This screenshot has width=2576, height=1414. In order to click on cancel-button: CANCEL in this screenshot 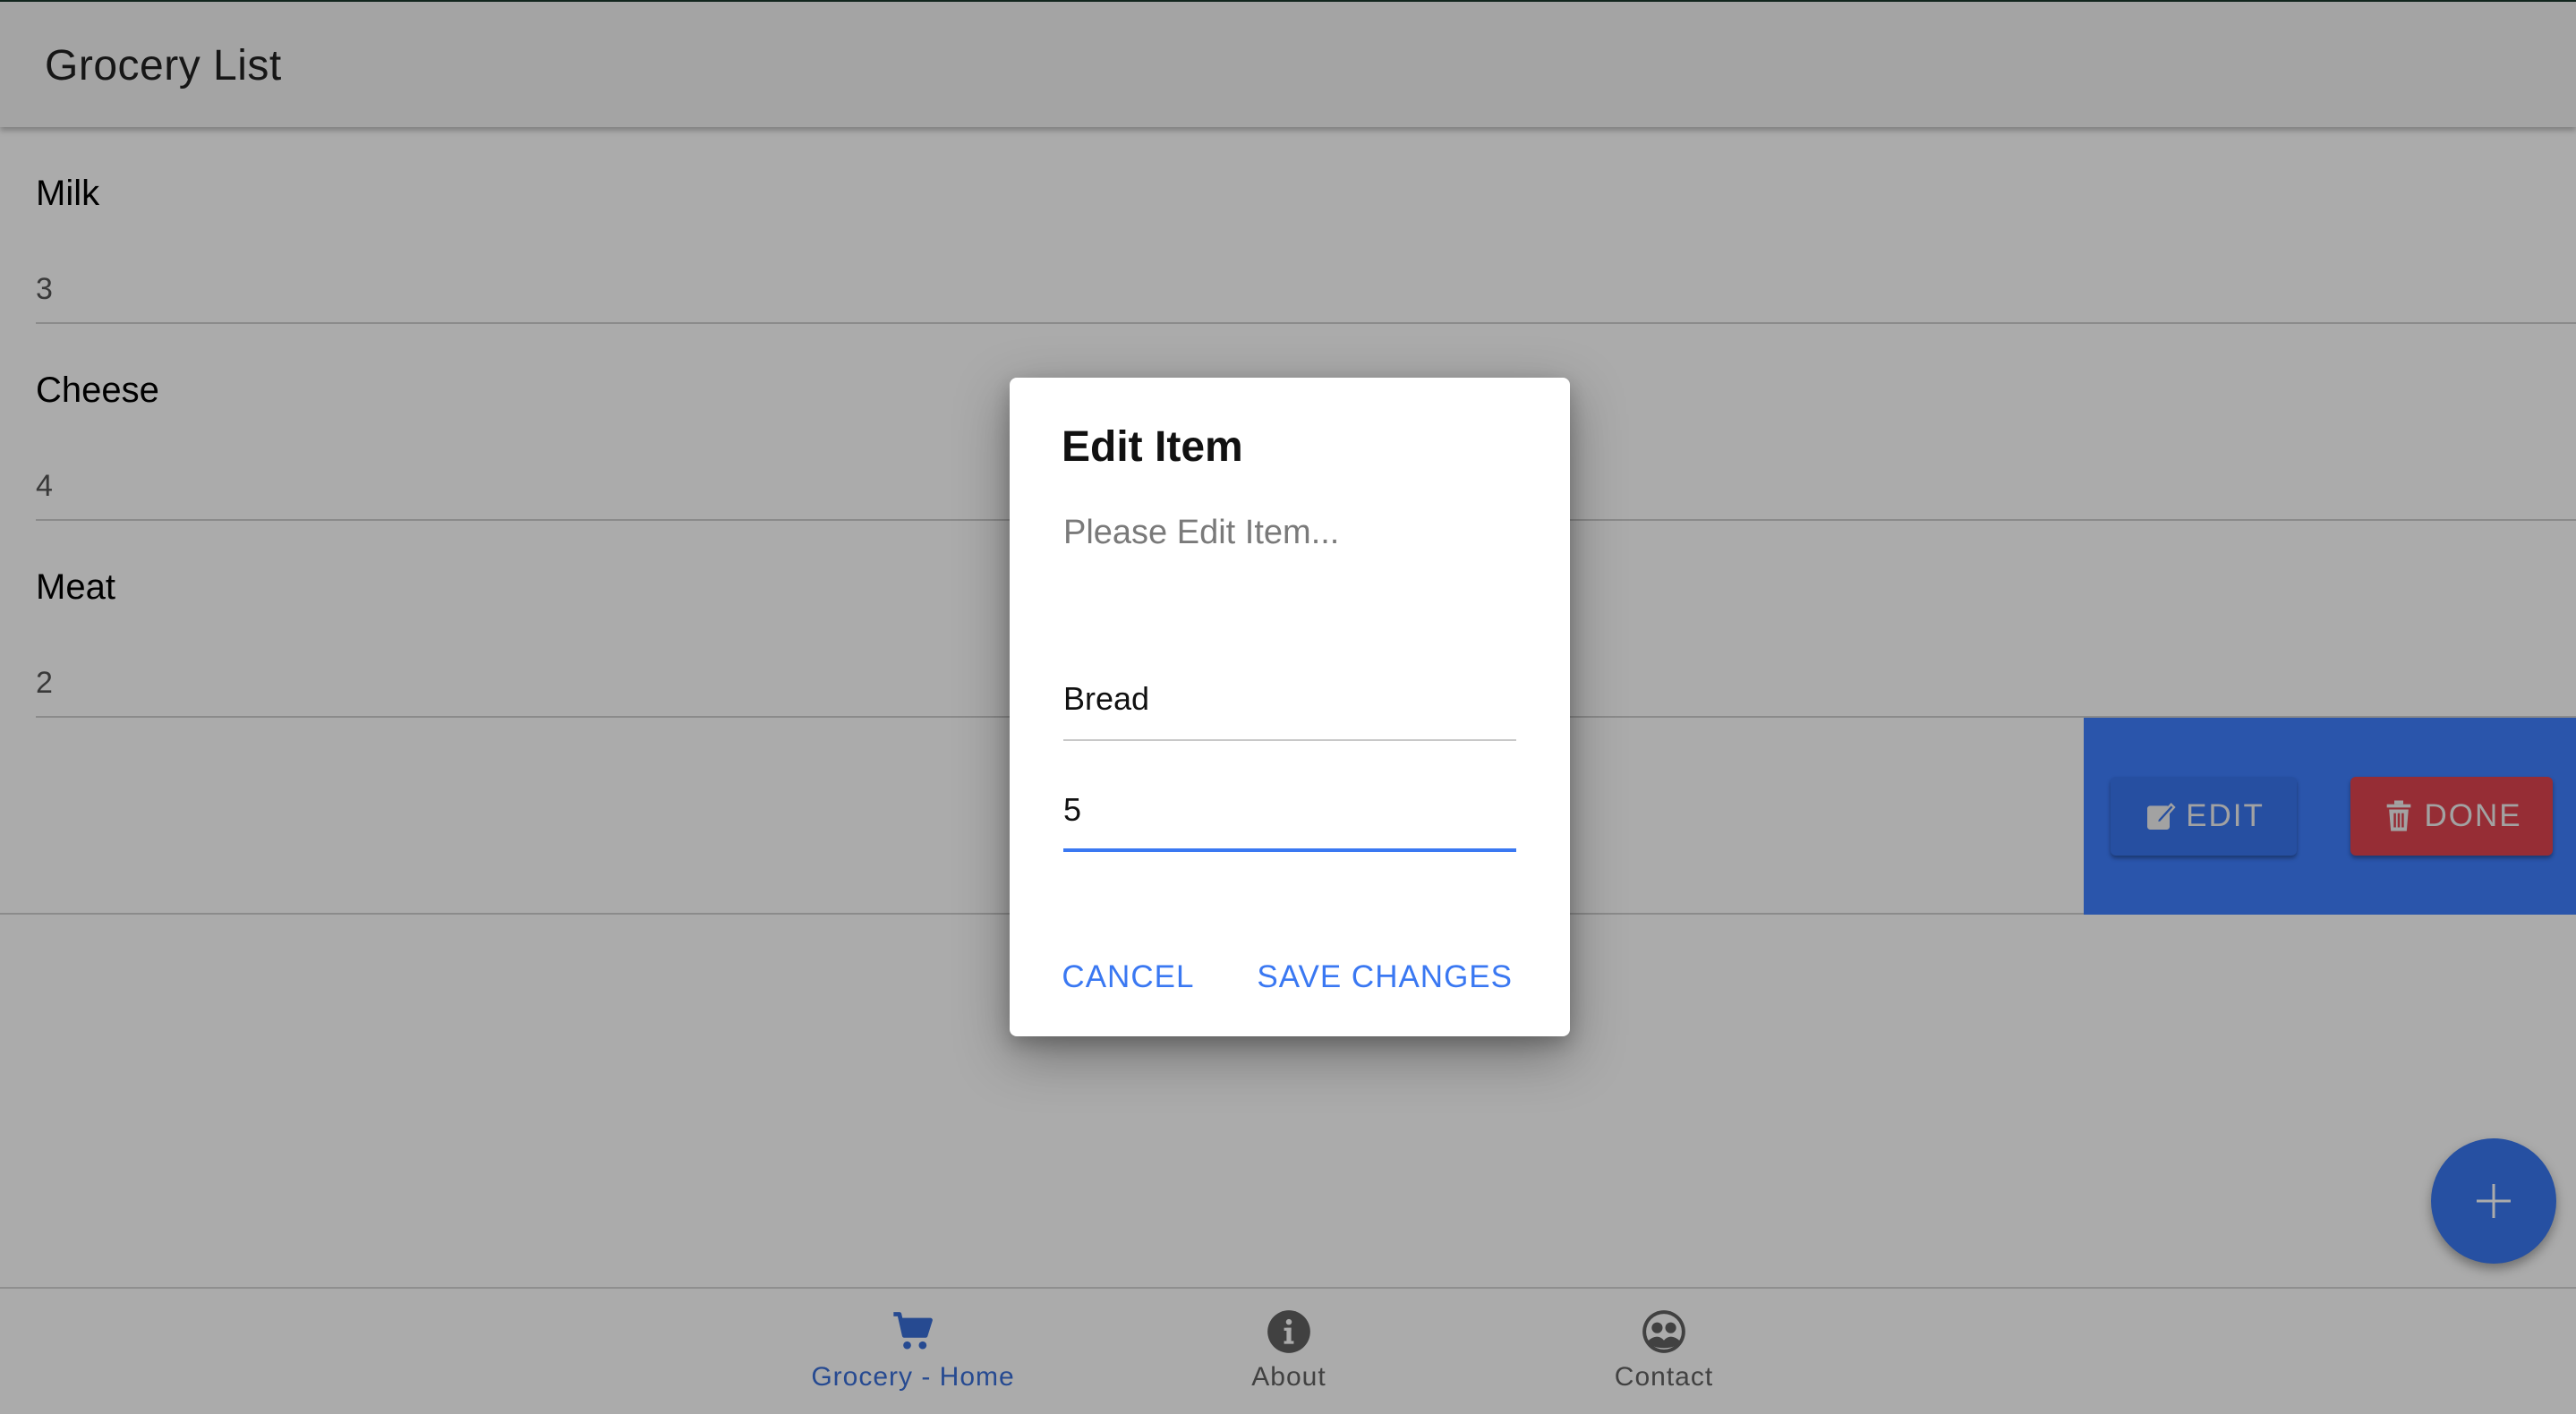, I will do `click(1128, 977)`.